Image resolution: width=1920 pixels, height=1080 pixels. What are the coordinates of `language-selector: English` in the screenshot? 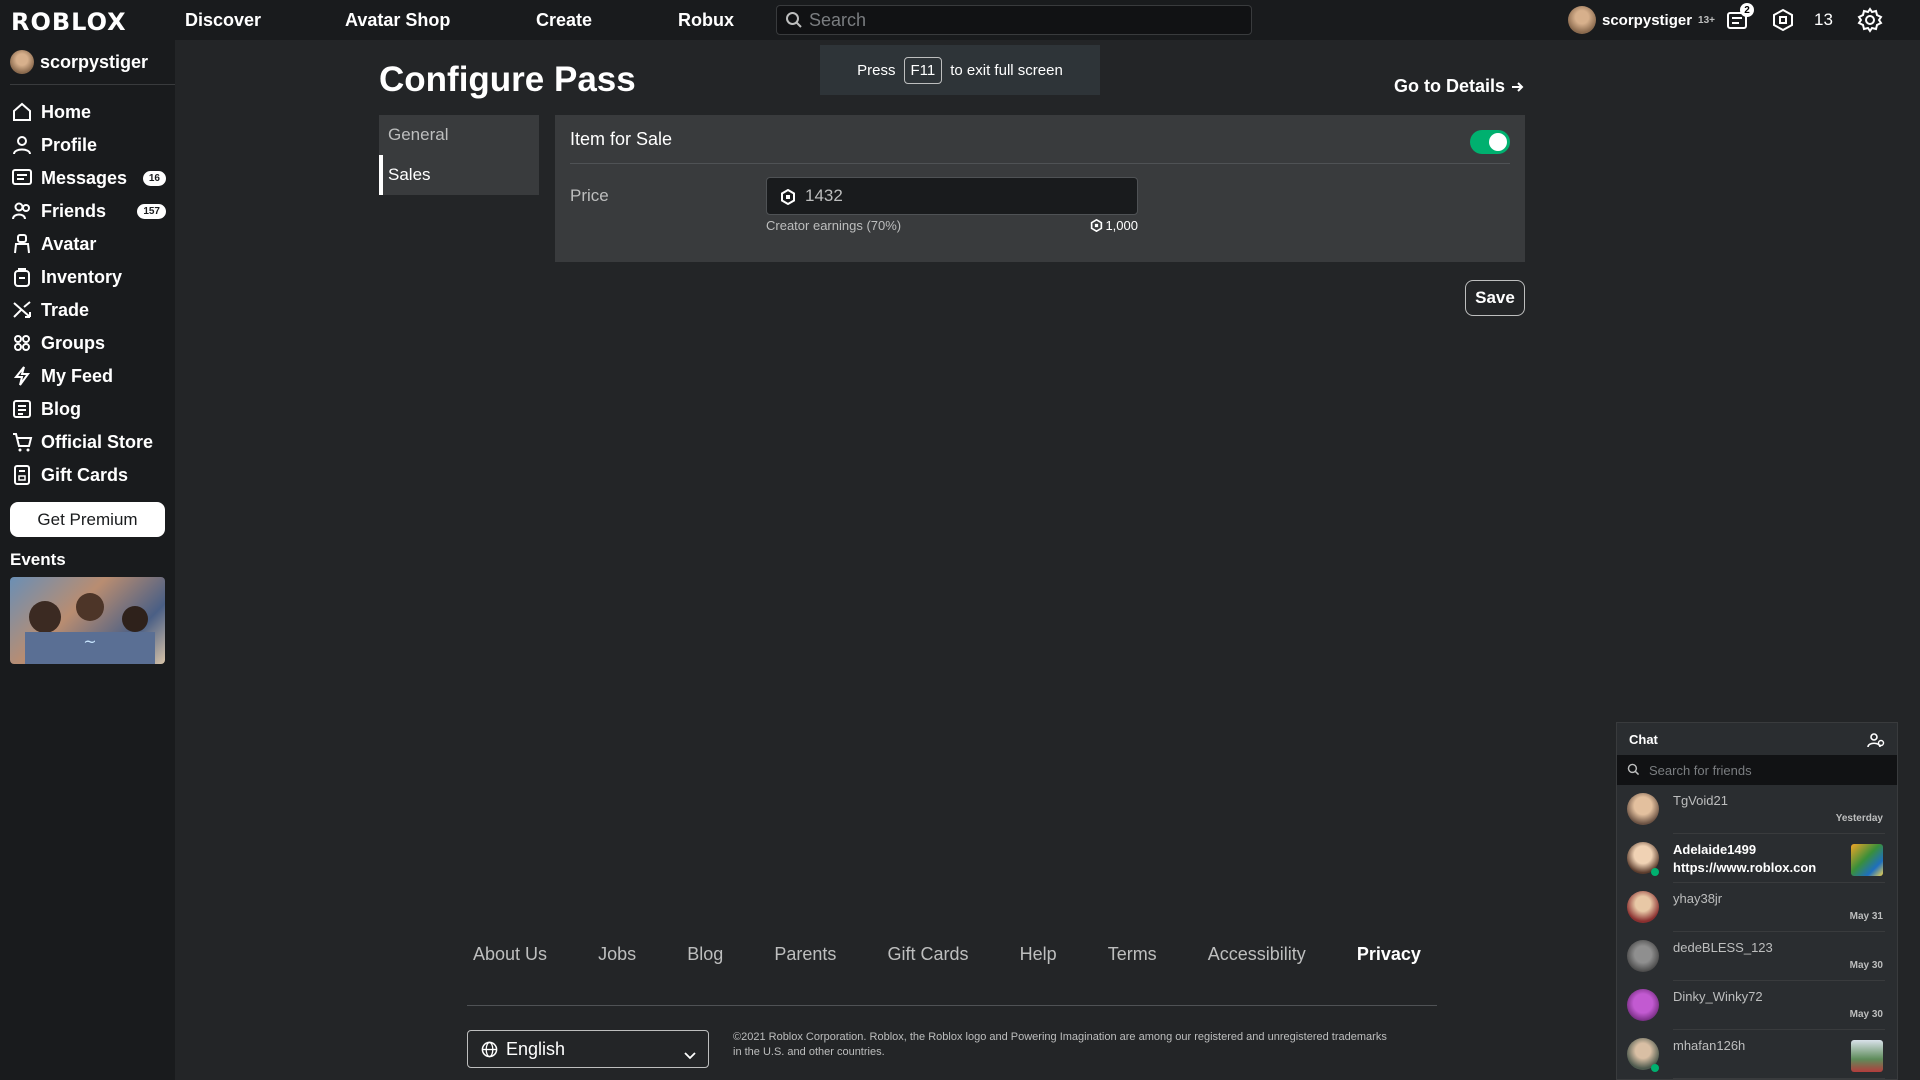 It's located at (588, 1049).